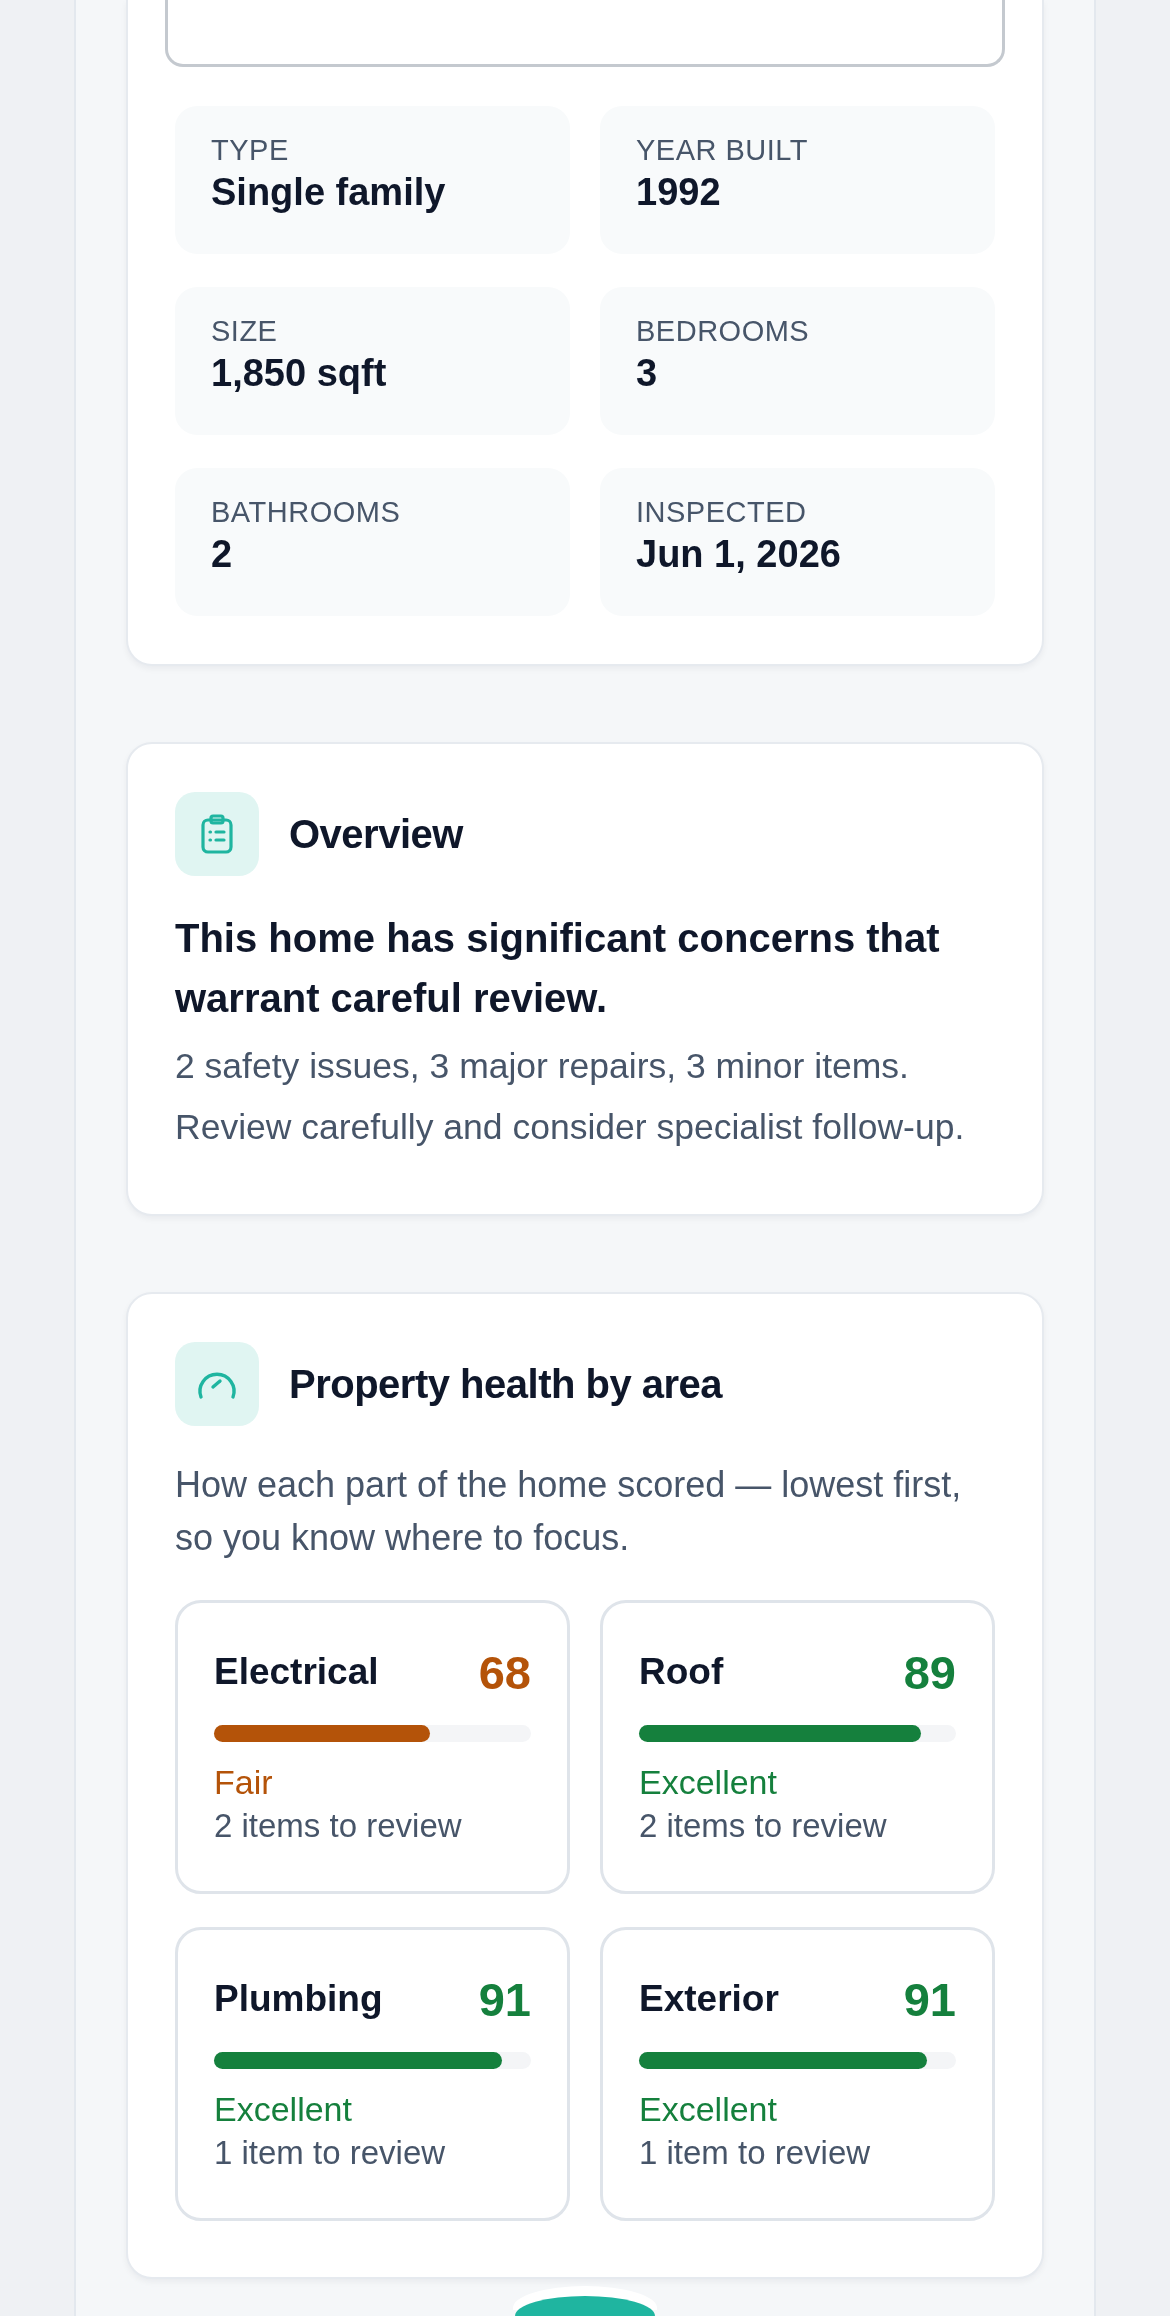 Image resolution: width=1170 pixels, height=2316 pixels. Describe the element at coordinates (569, 1511) in the screenshot. I see `section-description: How each part of the home scored — lowest first, so you know where to focus.` at that location.